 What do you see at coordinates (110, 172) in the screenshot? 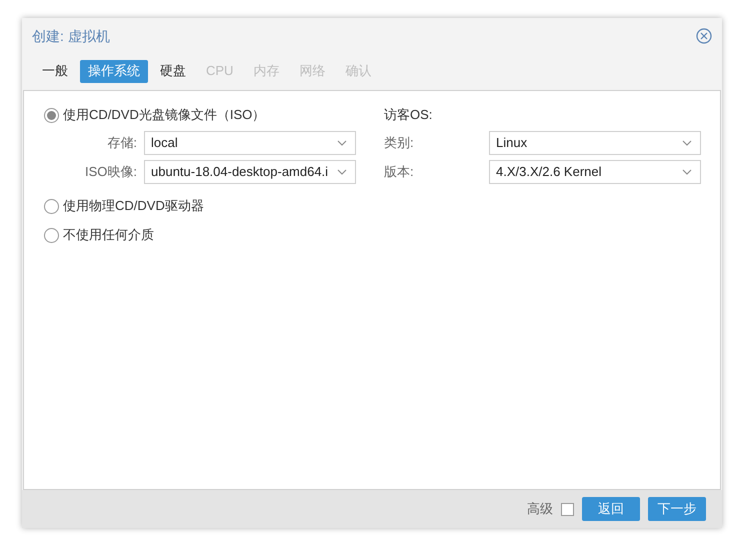
I see `field-label: ISO映像:` at bounding box center [110, 172].